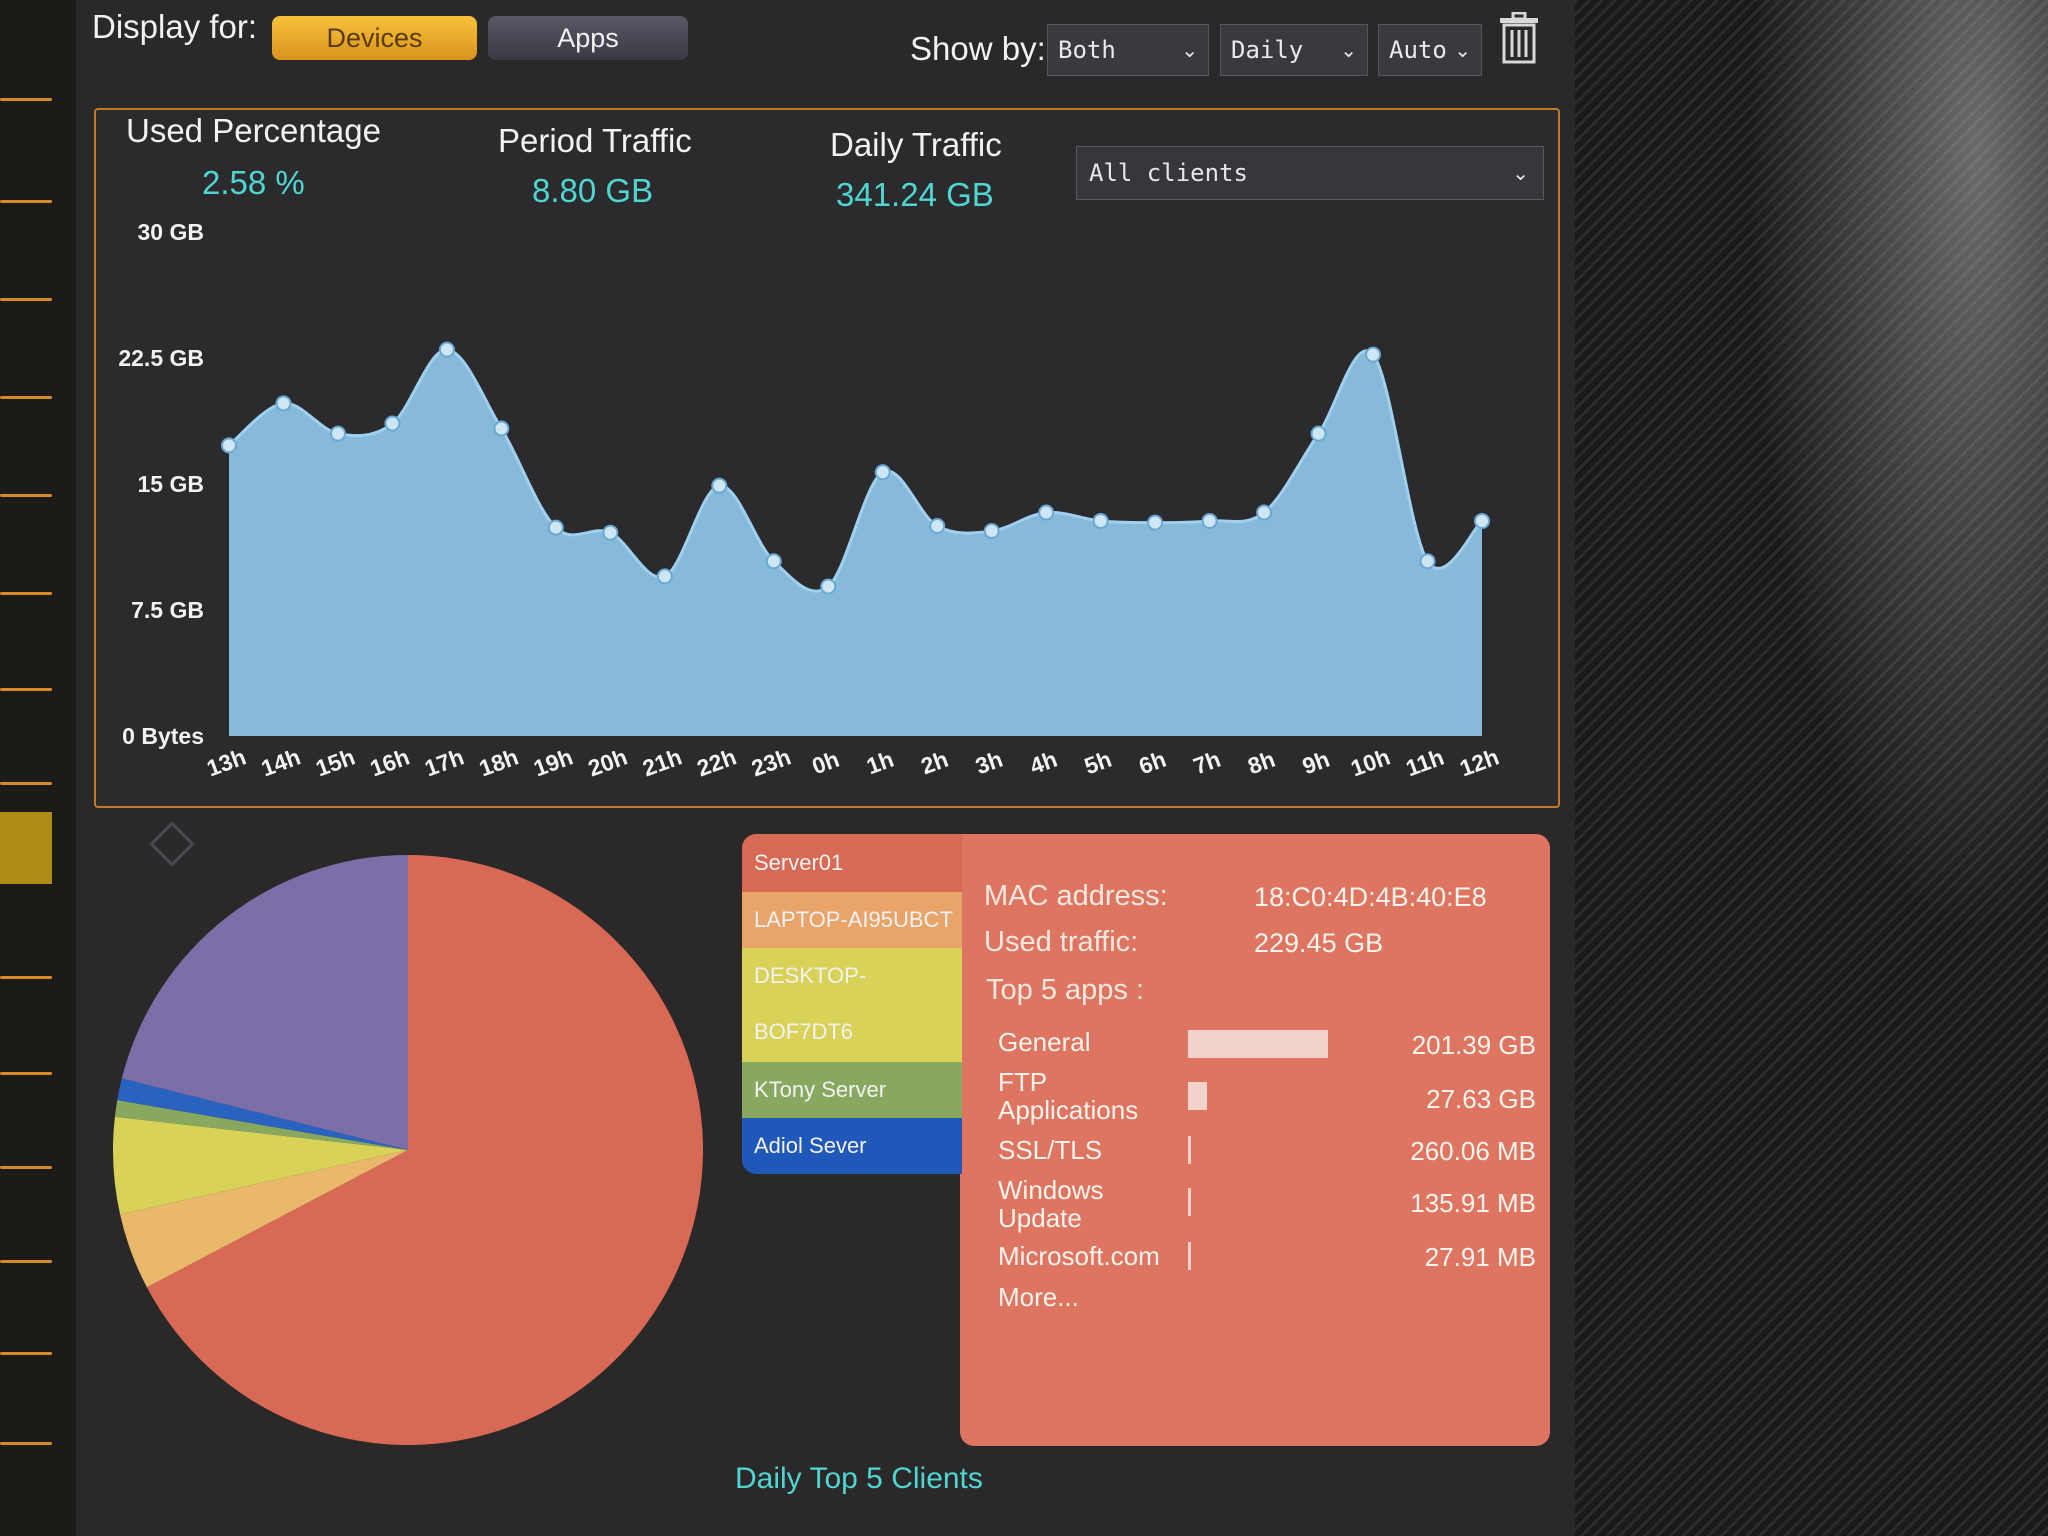 This screenshot has height=1536, width=2048. I want to click on period-select: Daily ⌄, so click(1294, 50).